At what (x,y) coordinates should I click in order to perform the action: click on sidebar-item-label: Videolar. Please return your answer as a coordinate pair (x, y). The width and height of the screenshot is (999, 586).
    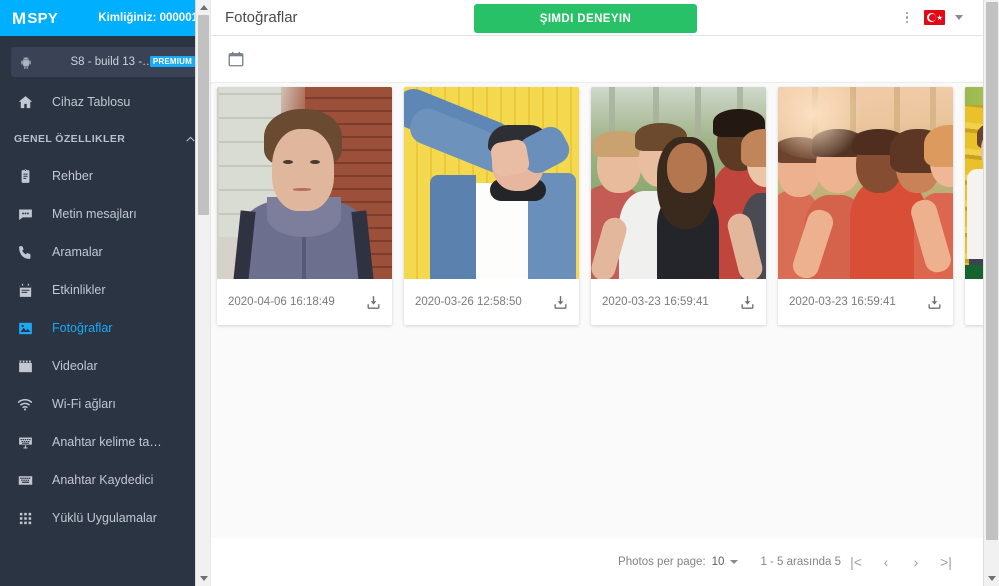
    Looking at the image, I should click on (75, 366).